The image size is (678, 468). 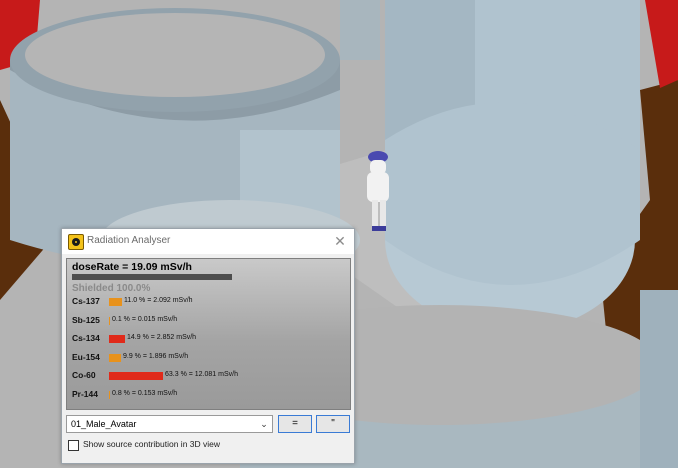 What do you see at coordinates (86, 356) in the screenshot?
I see `isotope-name: Eu-154` at bounding box center [86, 356].